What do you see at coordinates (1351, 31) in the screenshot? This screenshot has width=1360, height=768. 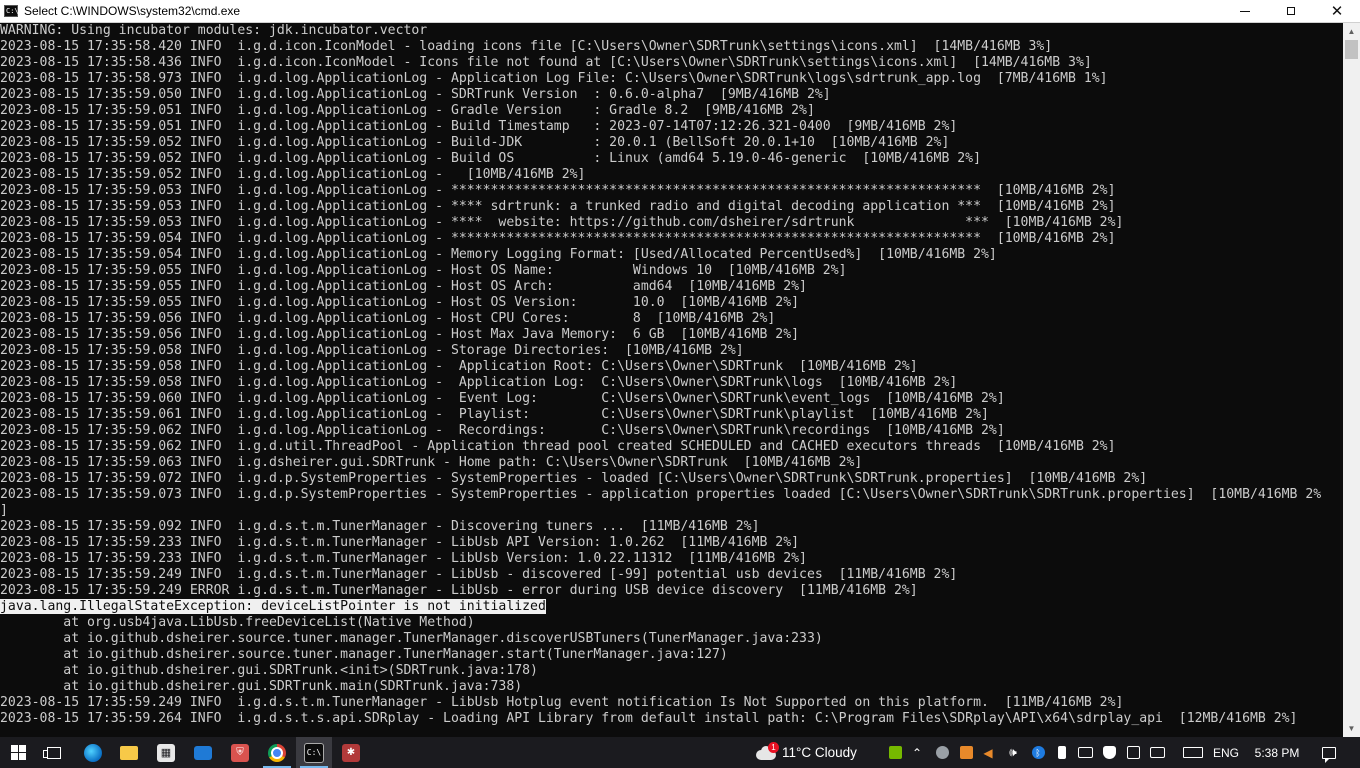 I see `scroll-up-icon: ▲` at bounding box center [1351, 31].